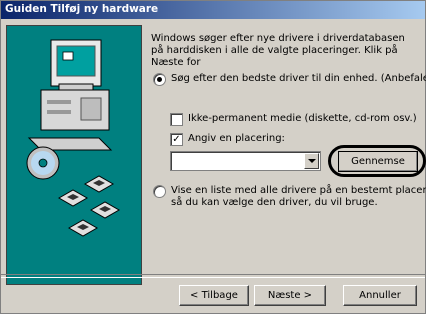  I want to click on next-button: Næste >, so click(290, 295).